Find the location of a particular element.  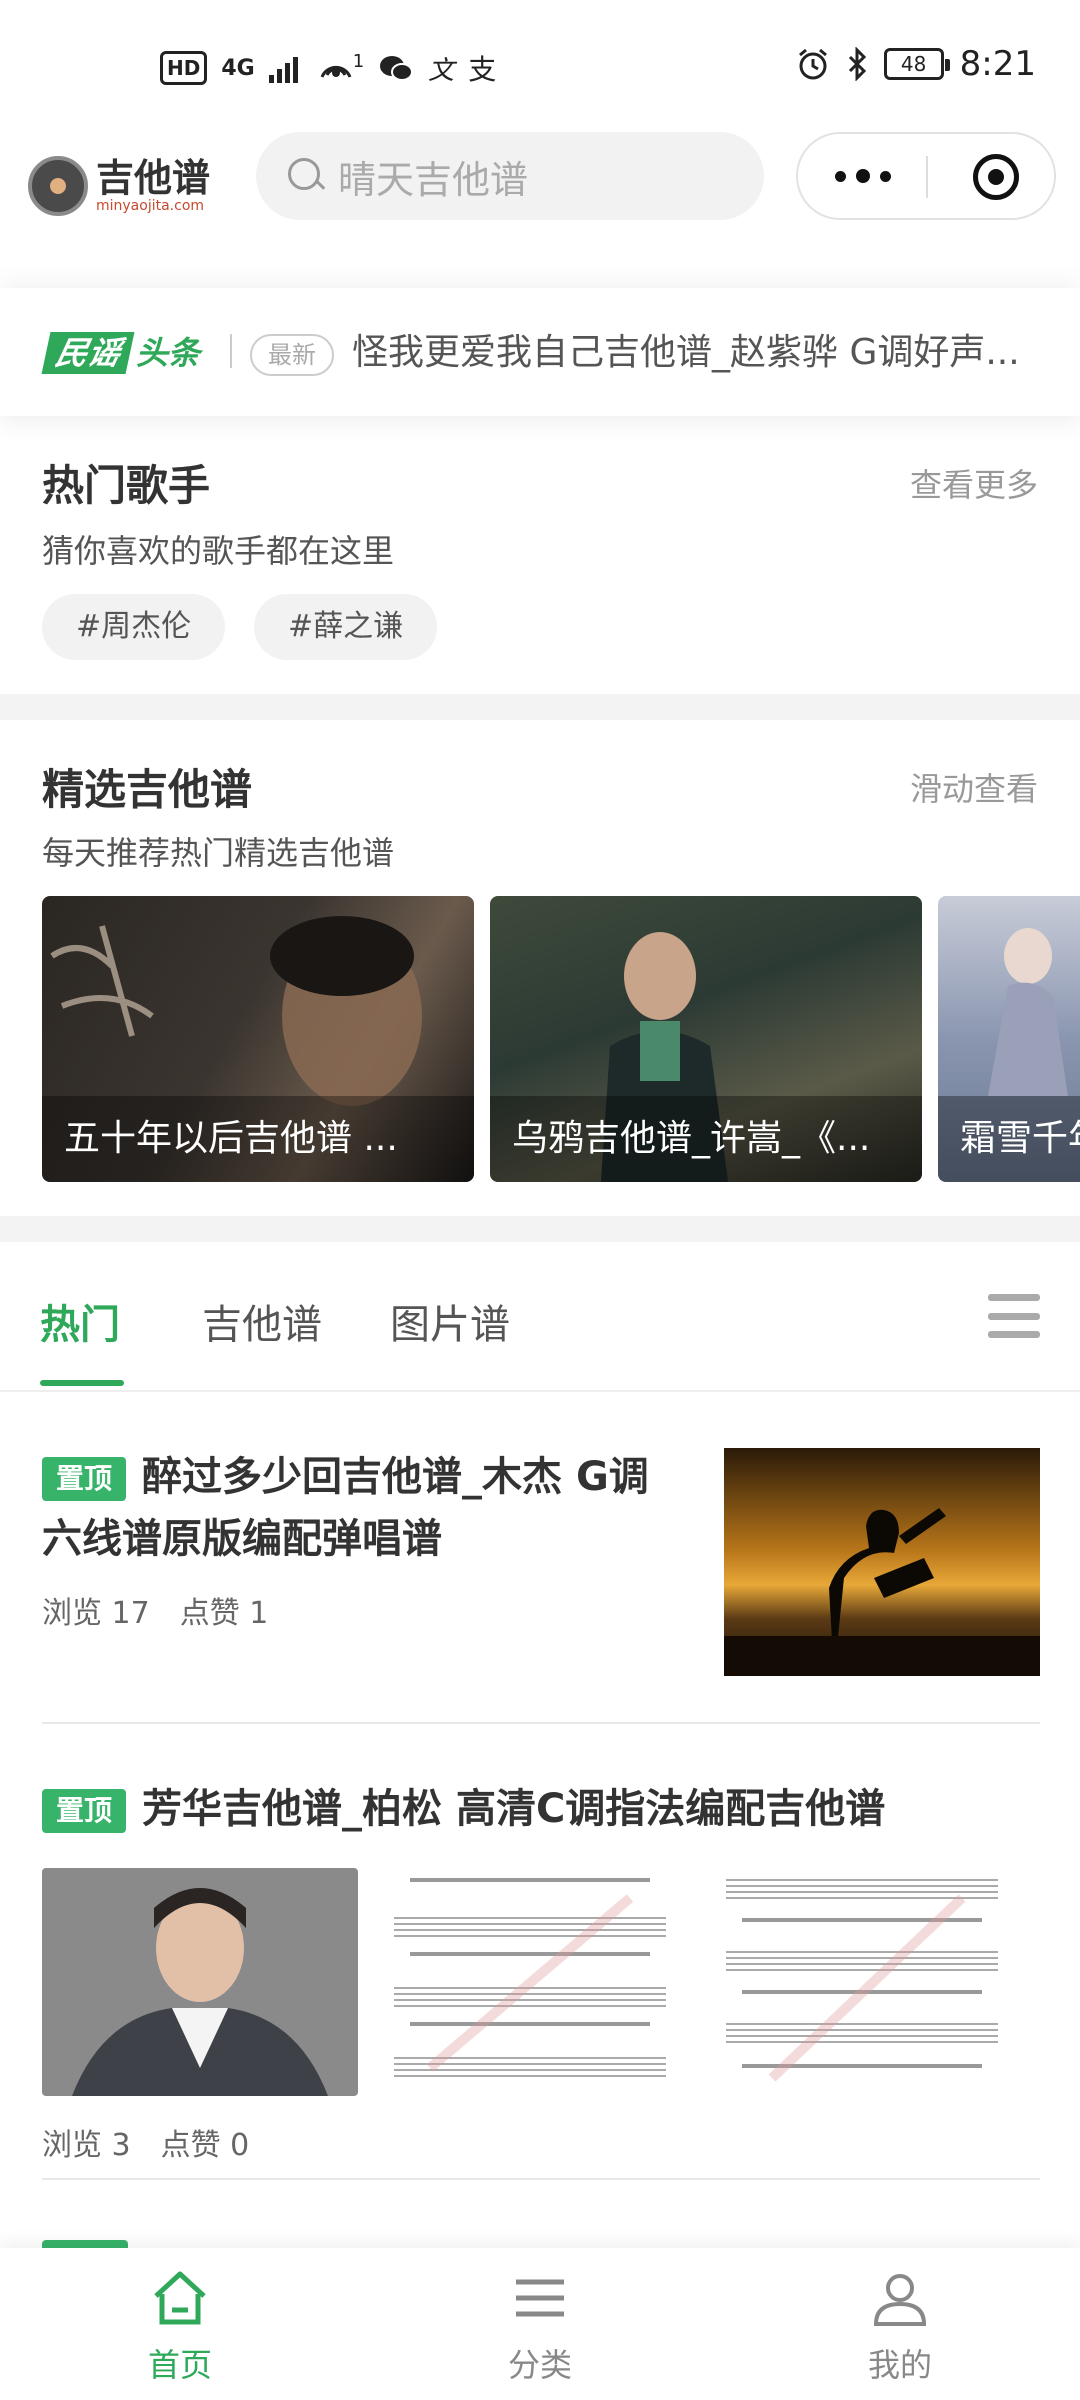

featured-title: 精选吉他谱 is located at coordinates (147, 789).